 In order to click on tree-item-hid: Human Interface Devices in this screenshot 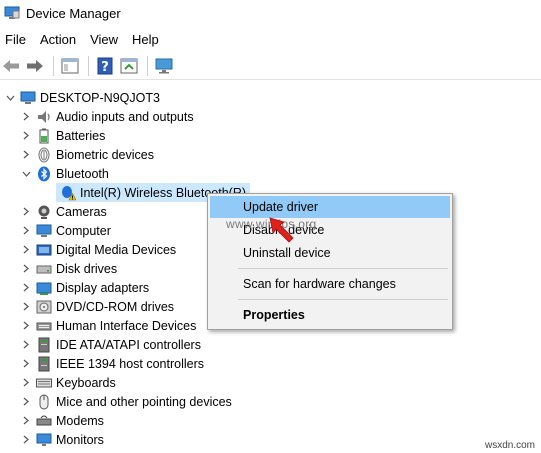, I will do `click(108, 325)`.